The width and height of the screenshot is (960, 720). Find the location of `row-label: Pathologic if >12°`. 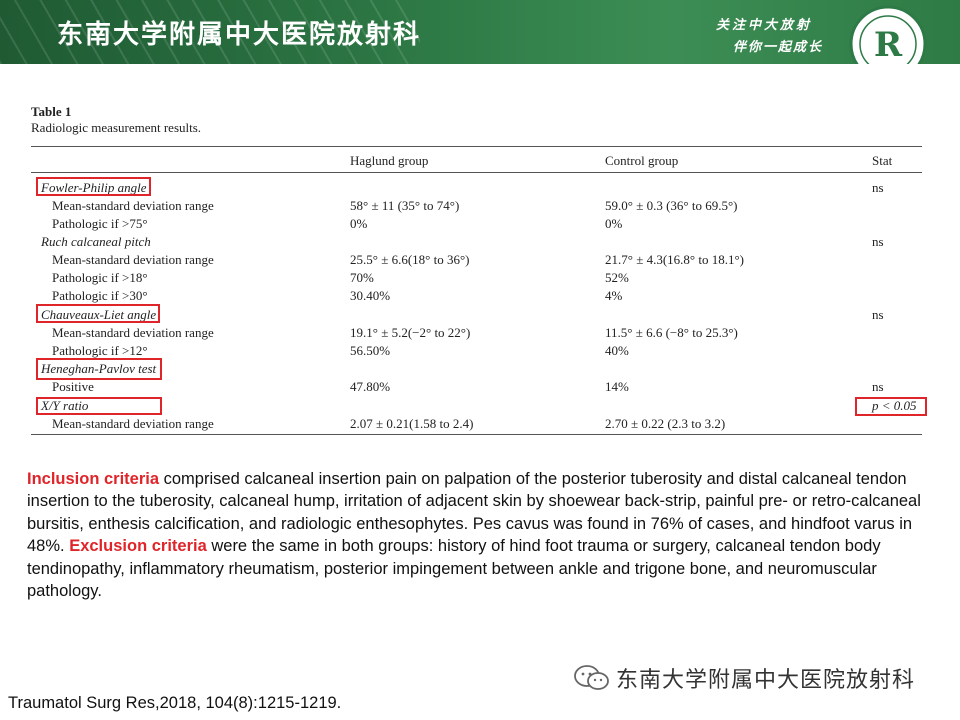

row-label: Pathologic if >12° is located at coordinates (100, 350).